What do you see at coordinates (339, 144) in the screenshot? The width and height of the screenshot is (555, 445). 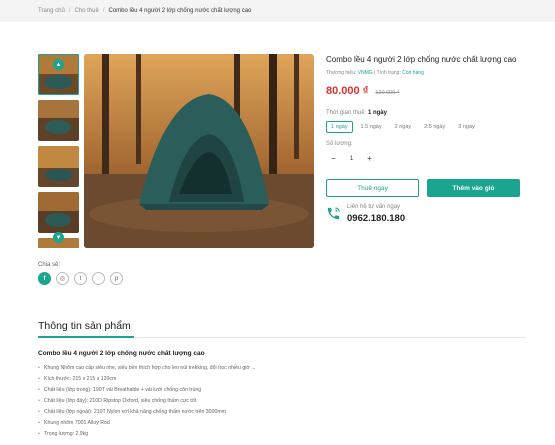 I see `quantity-label: Số lượng:` at bounding box center [339, 144].